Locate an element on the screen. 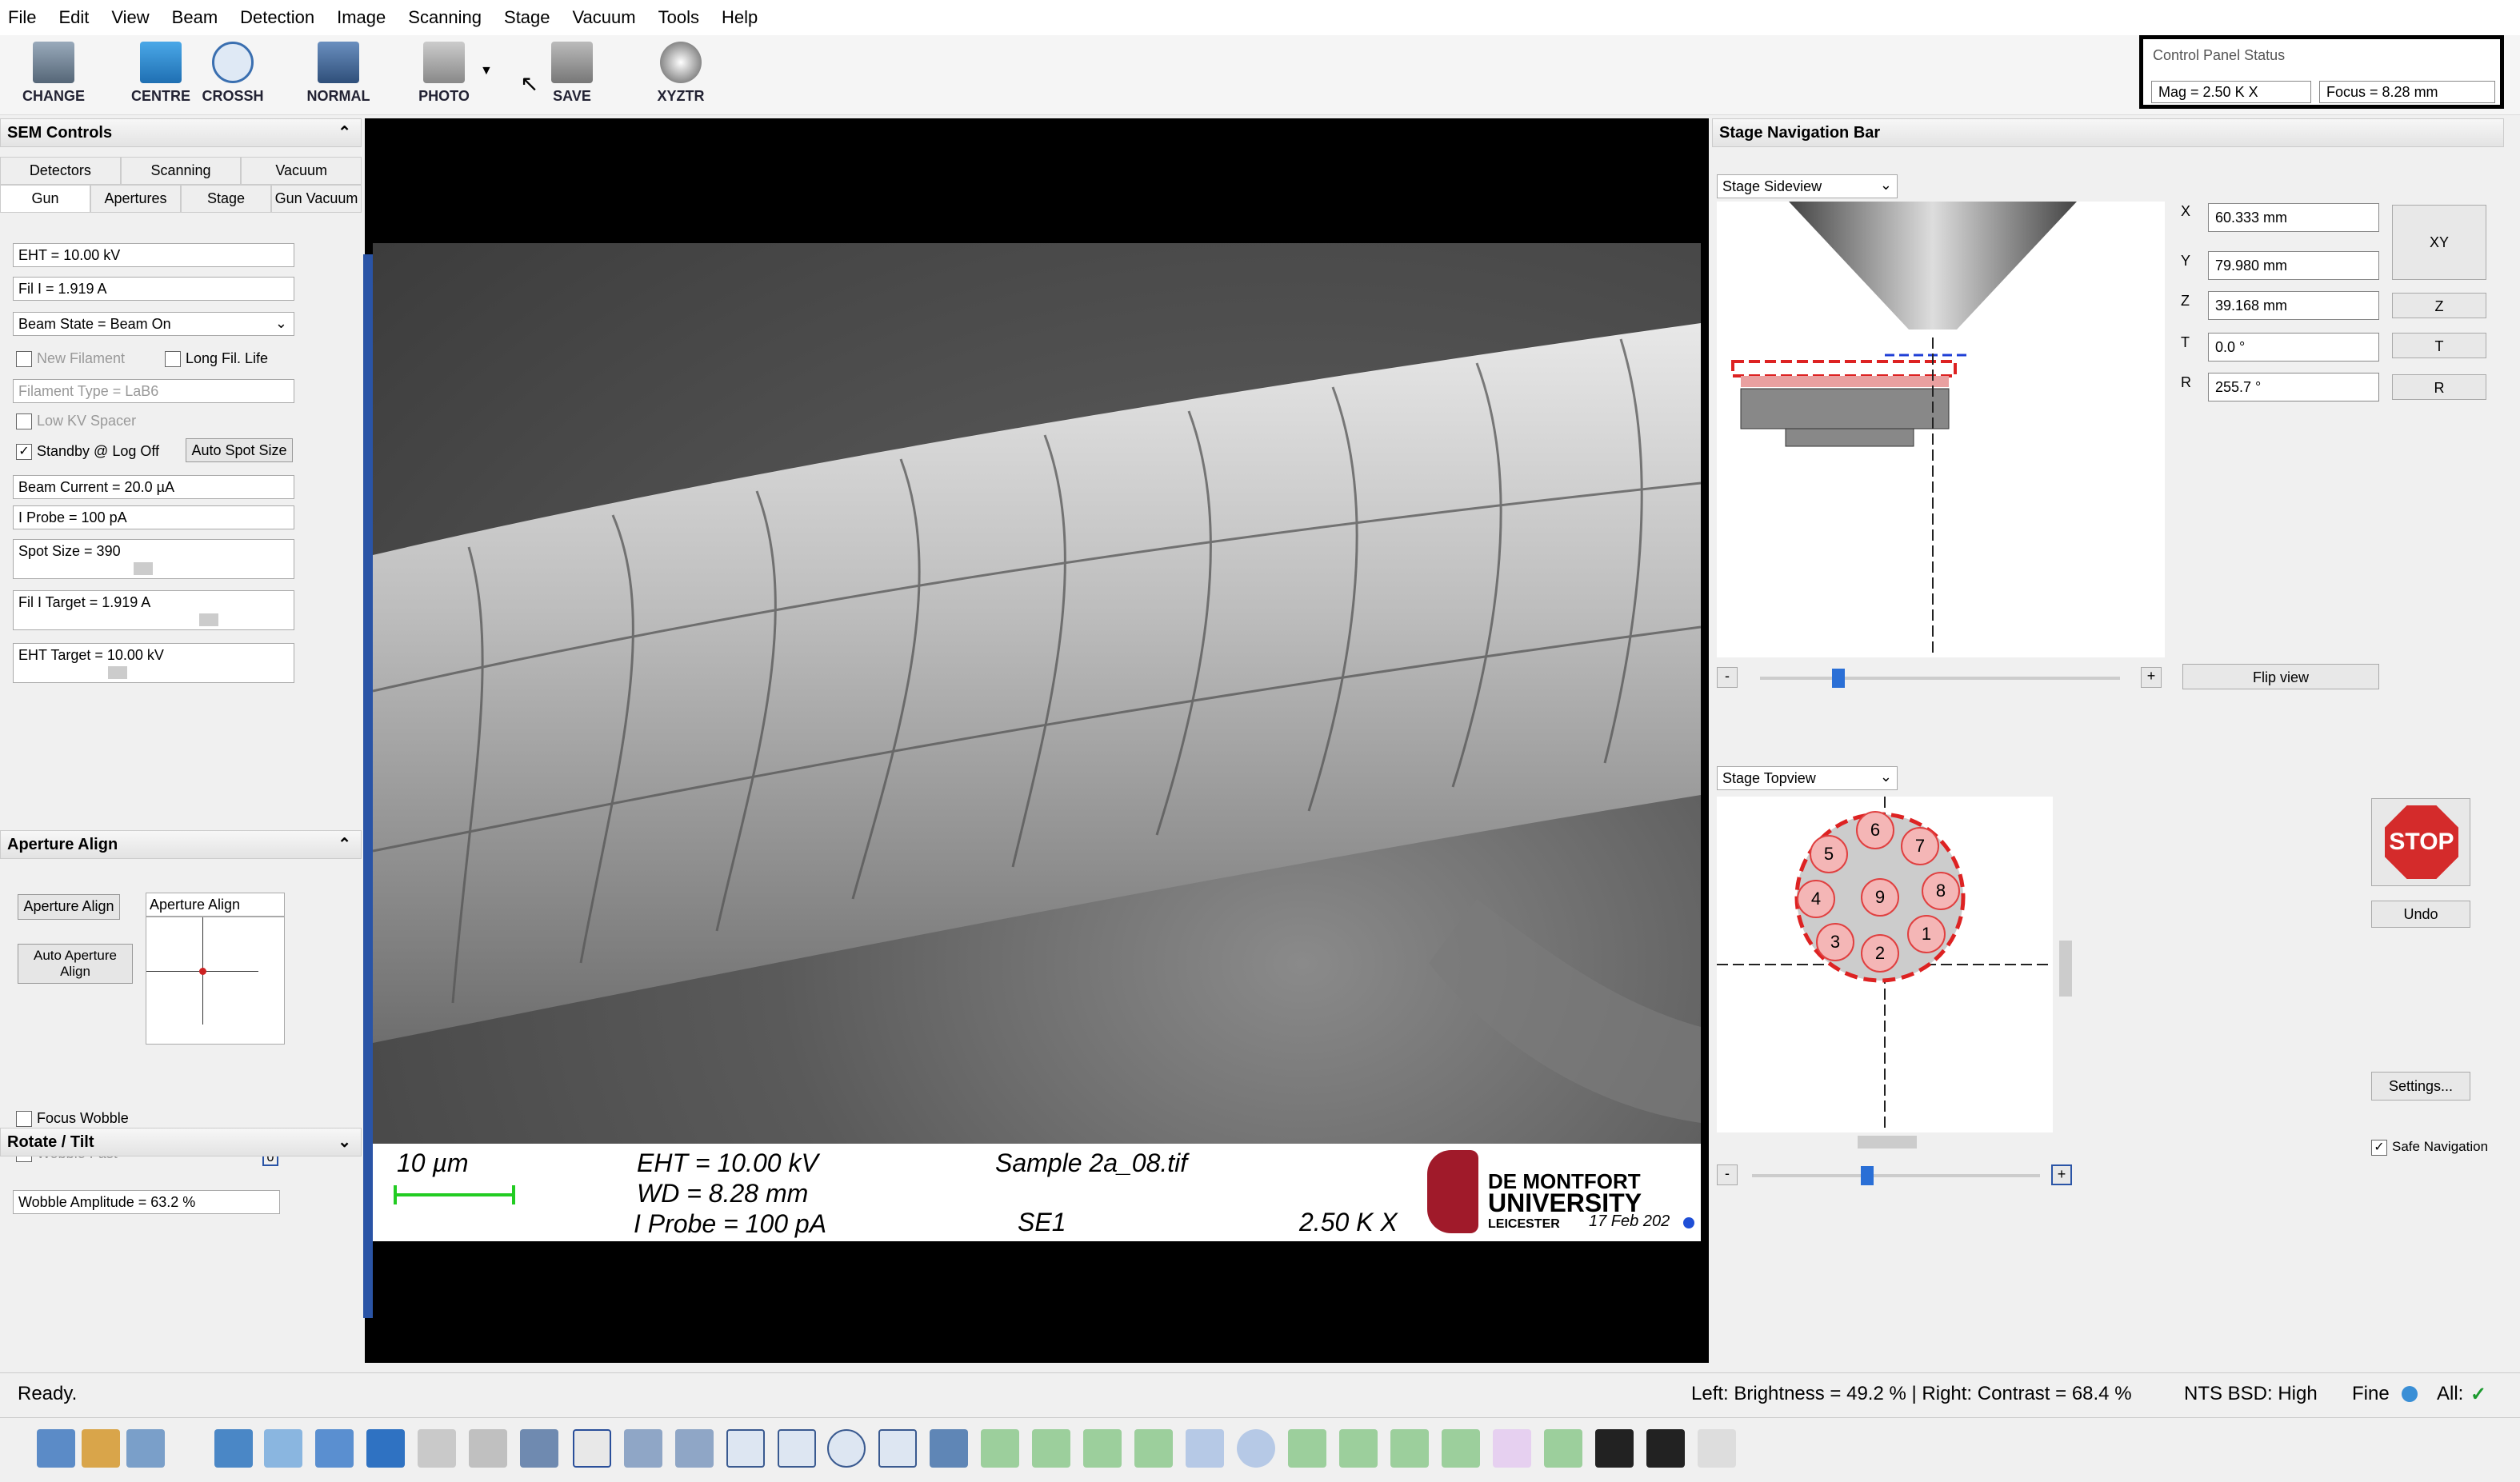 The height and width of the screenshot is (1482, 2520). profile-icon is located at coordinates (1461, 1448).